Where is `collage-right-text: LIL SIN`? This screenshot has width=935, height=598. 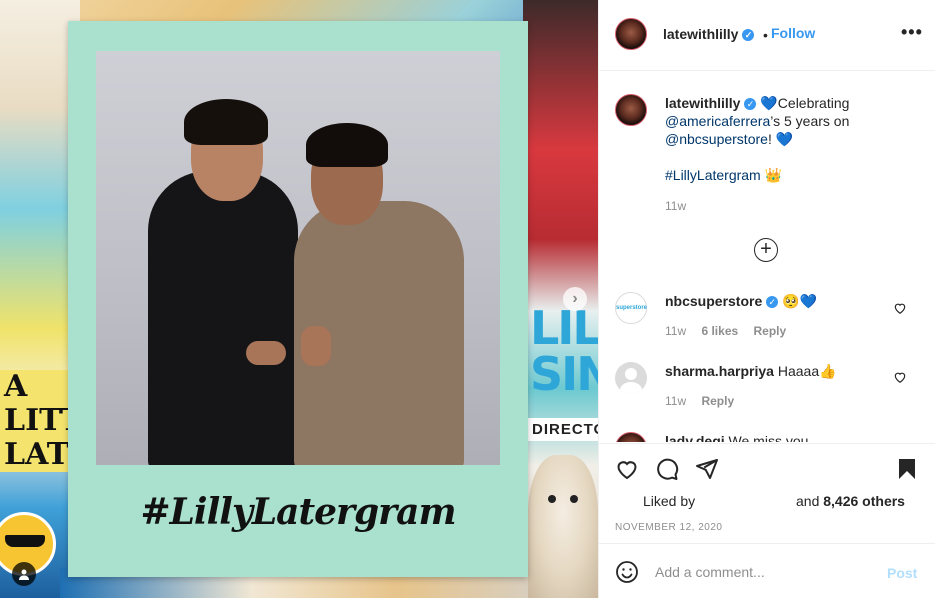 collage-right-text: LIL SIN is located at coordinates (564, 351).